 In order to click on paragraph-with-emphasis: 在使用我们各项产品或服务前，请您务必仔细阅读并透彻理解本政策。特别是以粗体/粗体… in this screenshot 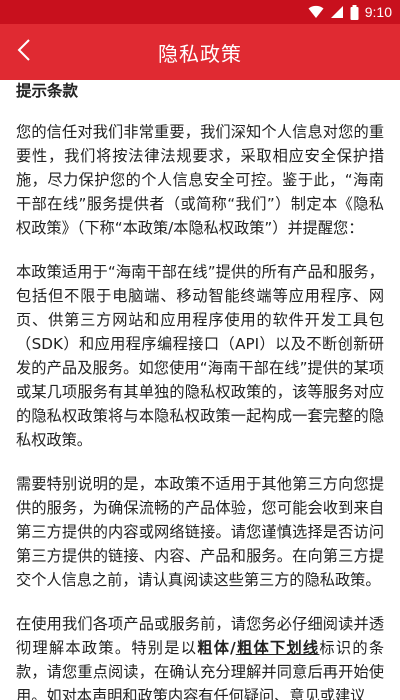, I will do `click(200, 656)`.